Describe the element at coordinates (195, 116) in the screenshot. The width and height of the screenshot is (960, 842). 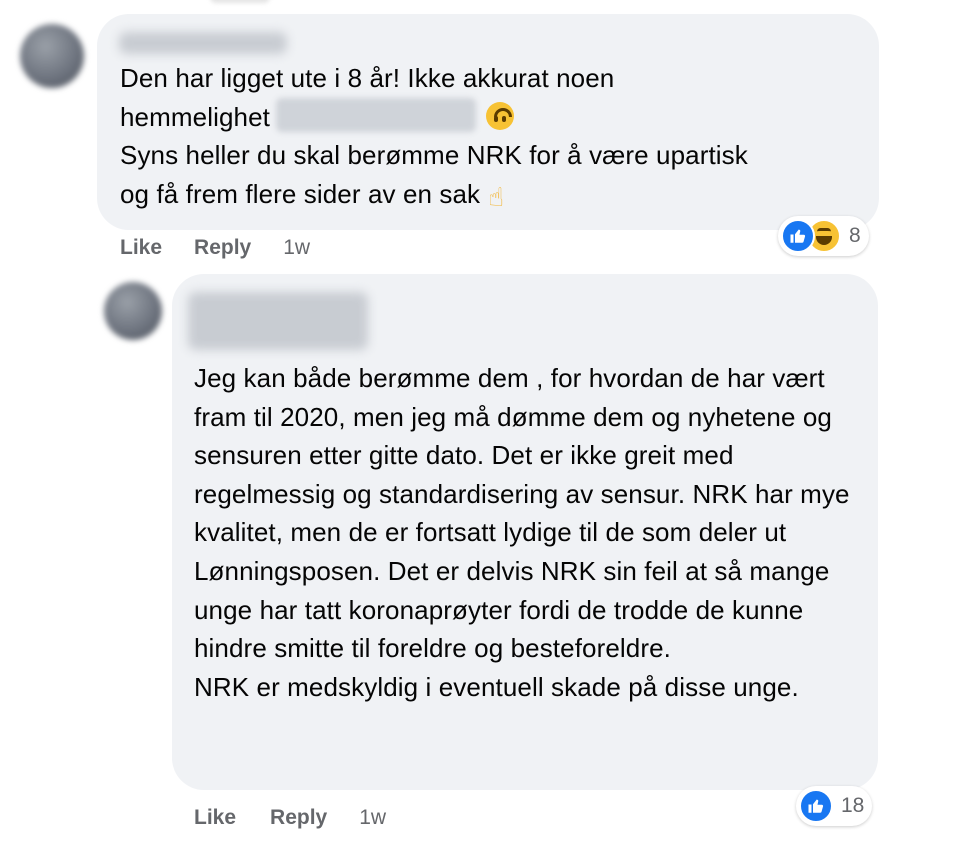
I see `comment-line-text: hemmelighet` at that location.